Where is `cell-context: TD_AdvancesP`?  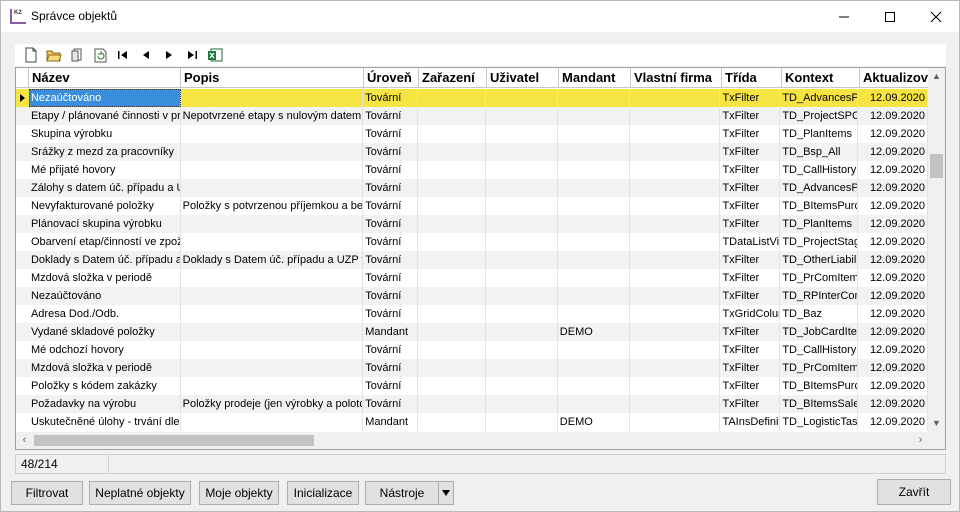
cell-context: TD_AdvancesP is located at coordinates (819, 98).